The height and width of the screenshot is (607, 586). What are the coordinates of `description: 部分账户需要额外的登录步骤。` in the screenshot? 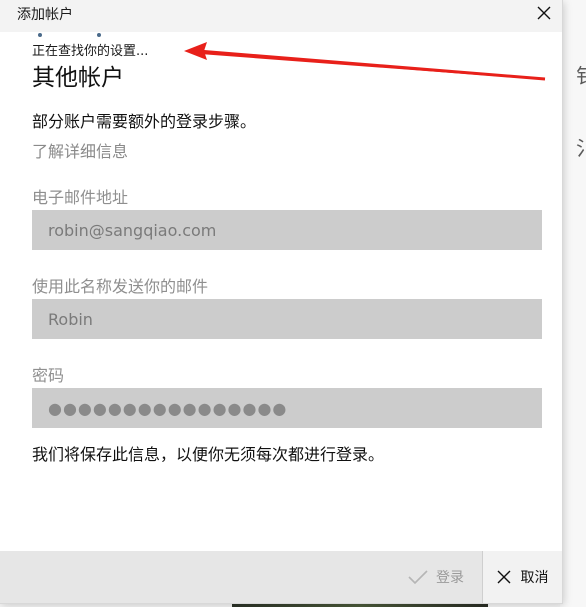 It's located at (144, 121).